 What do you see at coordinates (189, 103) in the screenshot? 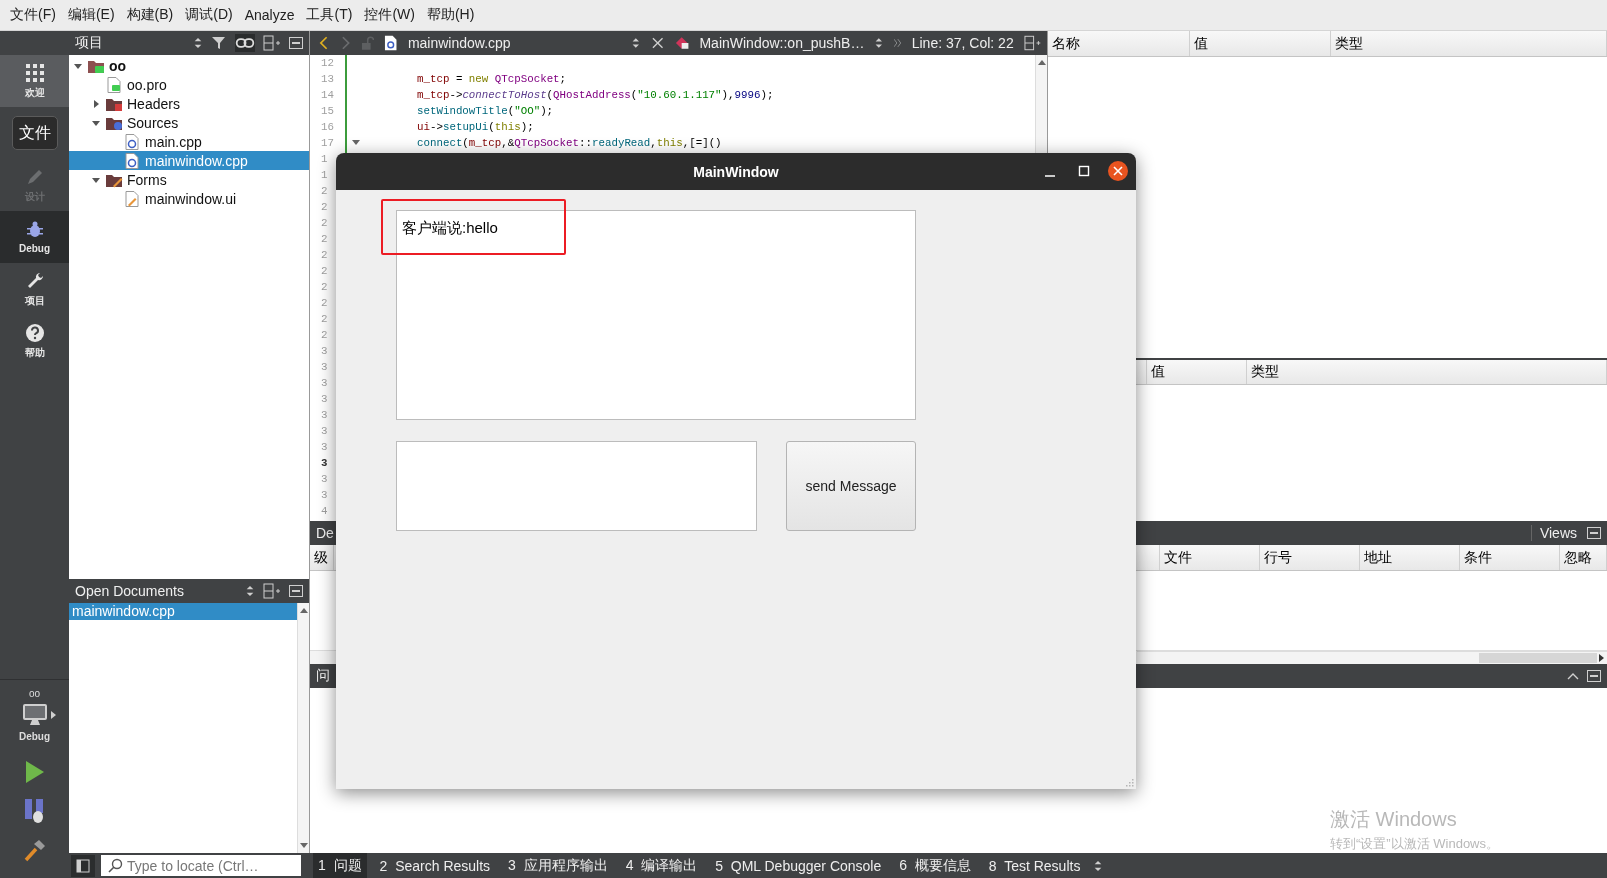
I see `tree-item: Headers` at bounding box center [189, 103].